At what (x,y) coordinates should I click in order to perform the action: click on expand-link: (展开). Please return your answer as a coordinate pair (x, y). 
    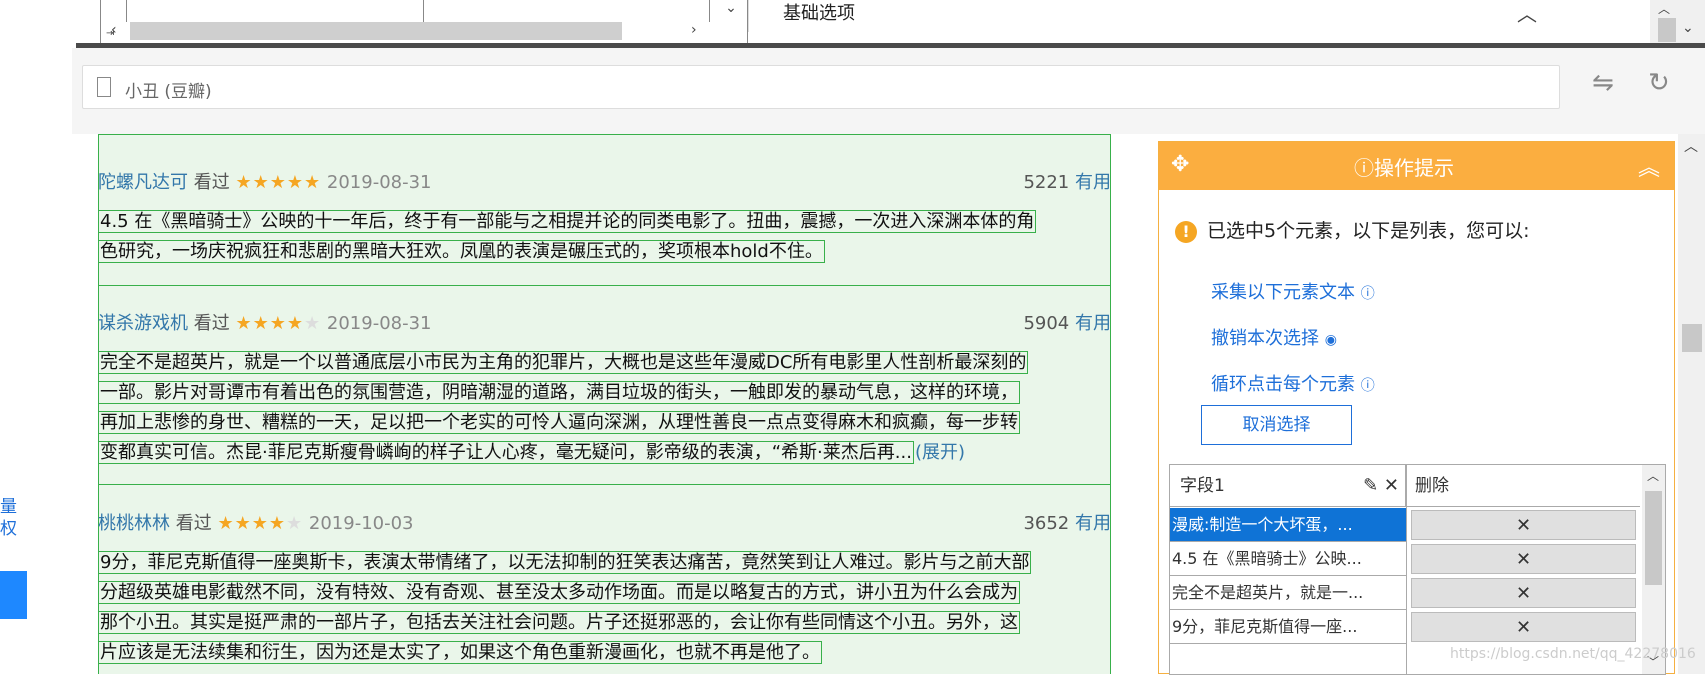
    Looking at the image, I should click on (940, 452).